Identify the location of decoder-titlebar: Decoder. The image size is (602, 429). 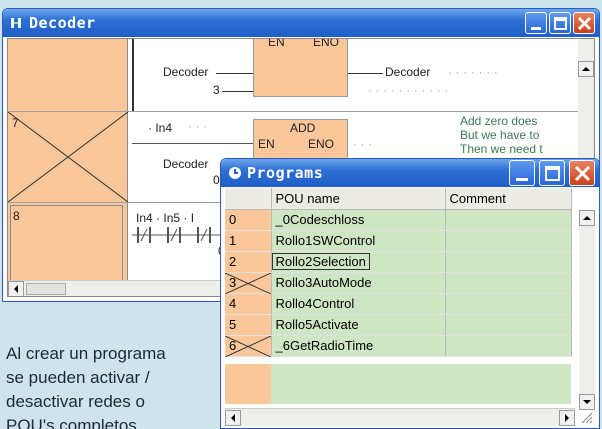
(301, 23).